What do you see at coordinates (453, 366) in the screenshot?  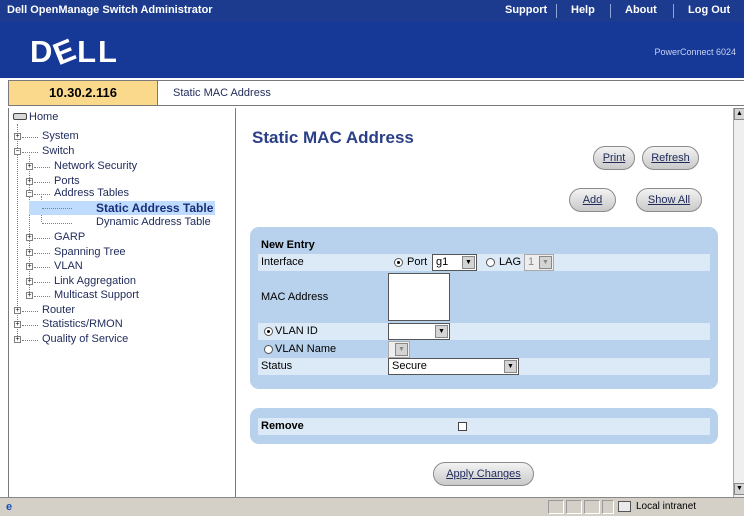 I see `status-select: Secure ▼` at bounding box center [453, 366].